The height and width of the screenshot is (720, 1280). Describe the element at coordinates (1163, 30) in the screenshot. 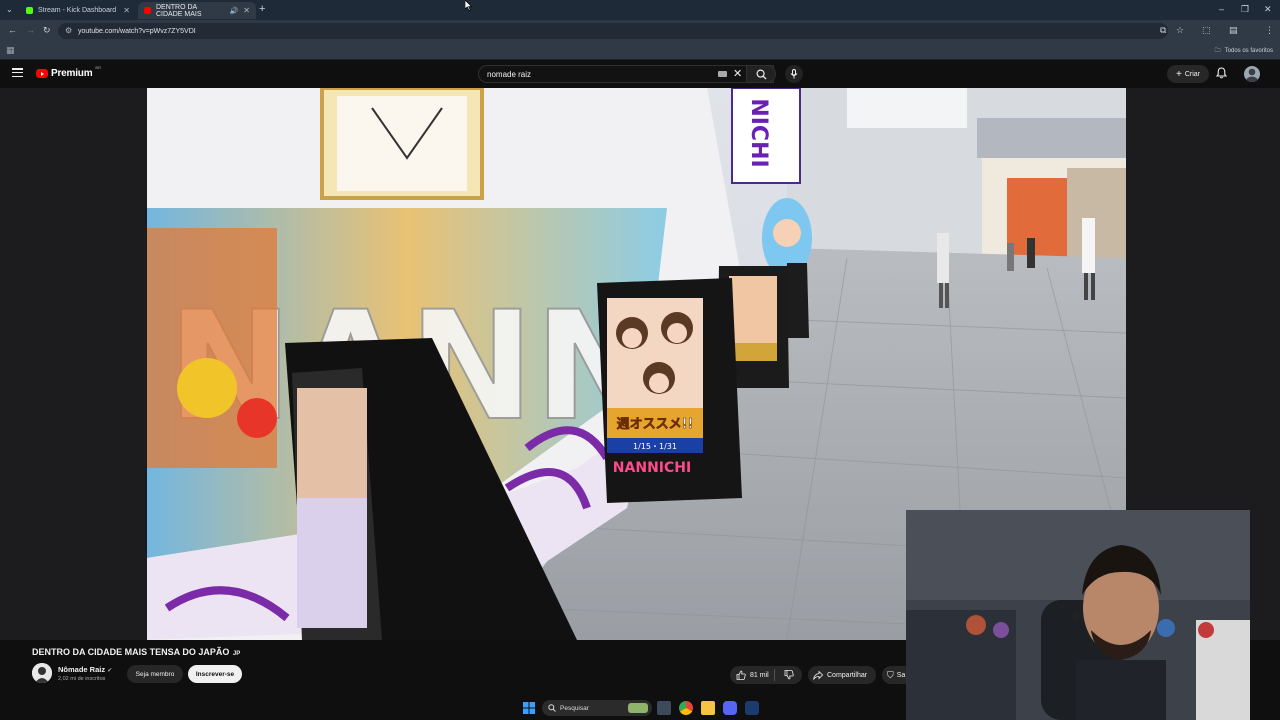

I see `cast-icon: ⧉` at that location.